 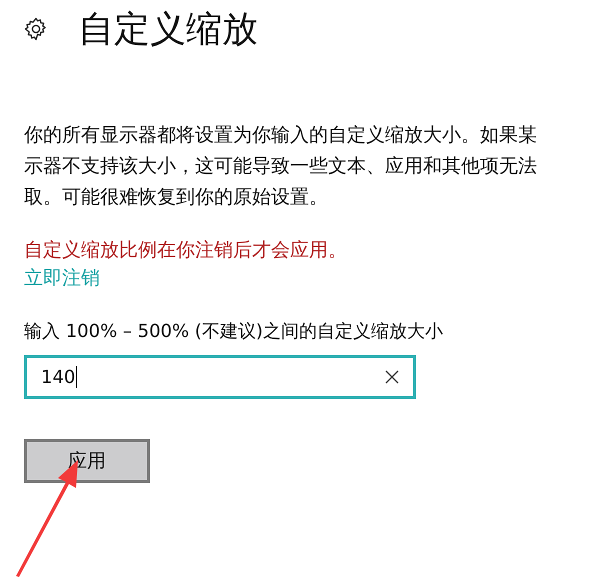 What do you see at coordinates (220, 377) in the screenshot?
I see `scale-input-field: 140` at bounding box center [220, 377].